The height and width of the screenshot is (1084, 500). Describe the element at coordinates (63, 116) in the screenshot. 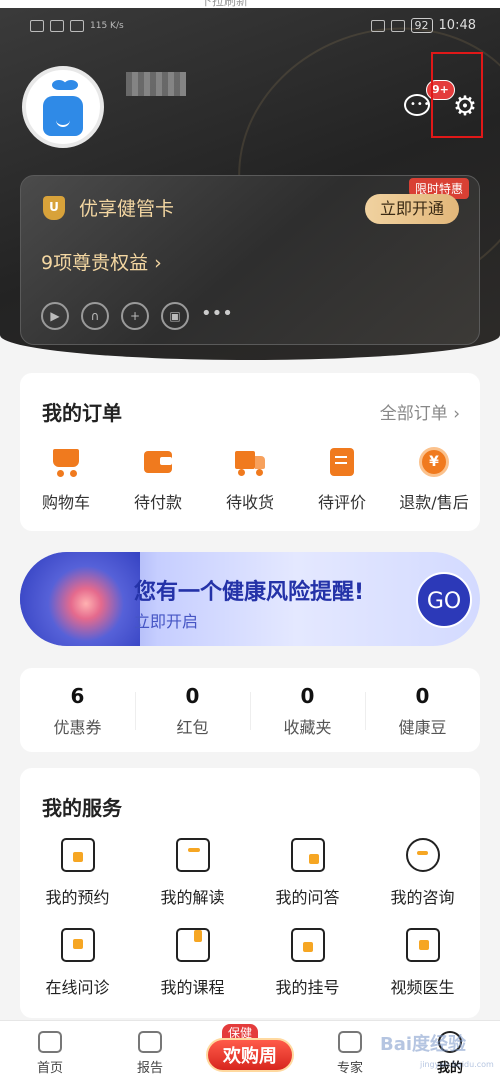

I see `avatar-figure` at that location.